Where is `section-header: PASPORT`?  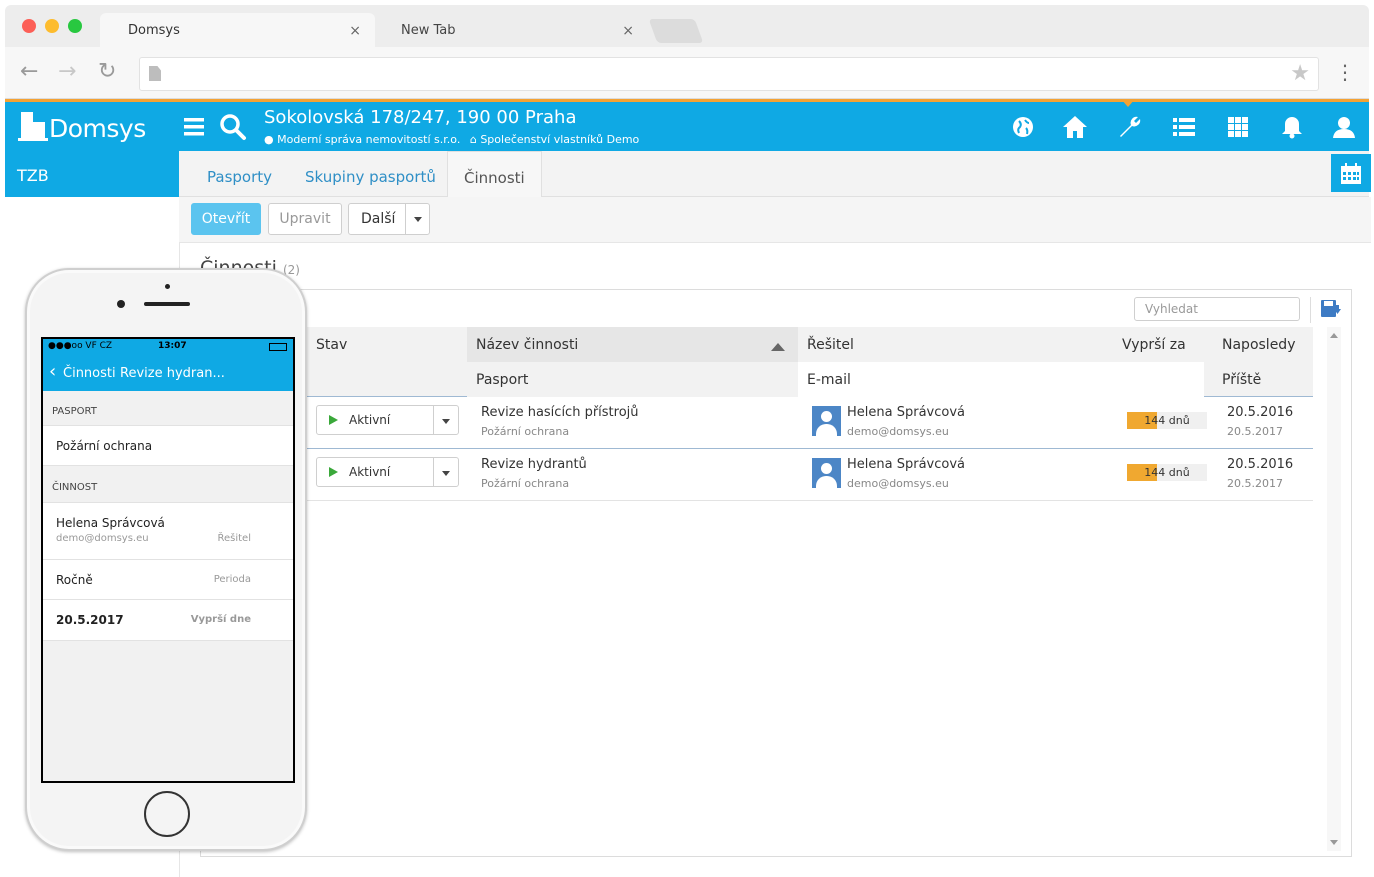 section-header: PASPORT is located at coordinates (74, 411).